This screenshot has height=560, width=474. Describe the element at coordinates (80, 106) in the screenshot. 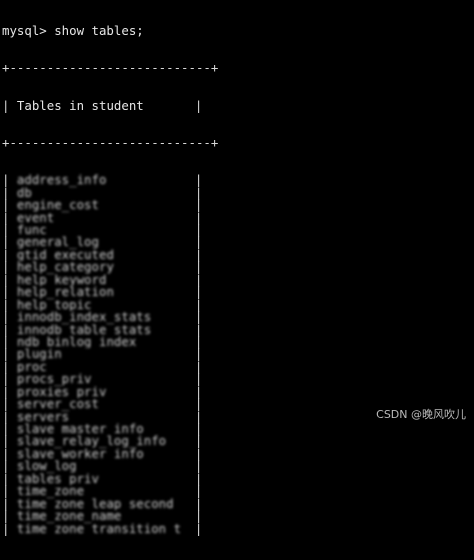

I see `table-header: Tables_in_student` at that location.